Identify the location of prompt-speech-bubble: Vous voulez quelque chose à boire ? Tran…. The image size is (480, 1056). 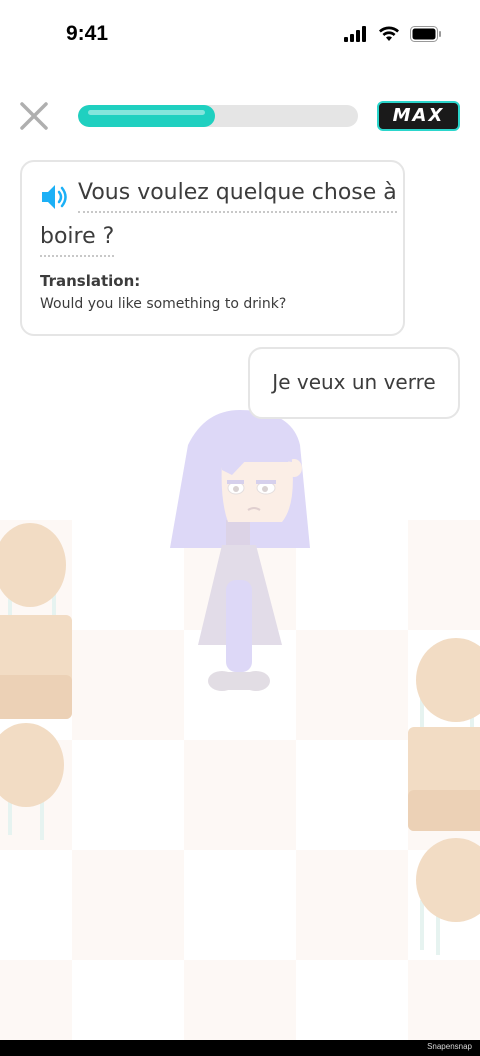
(212, 248).